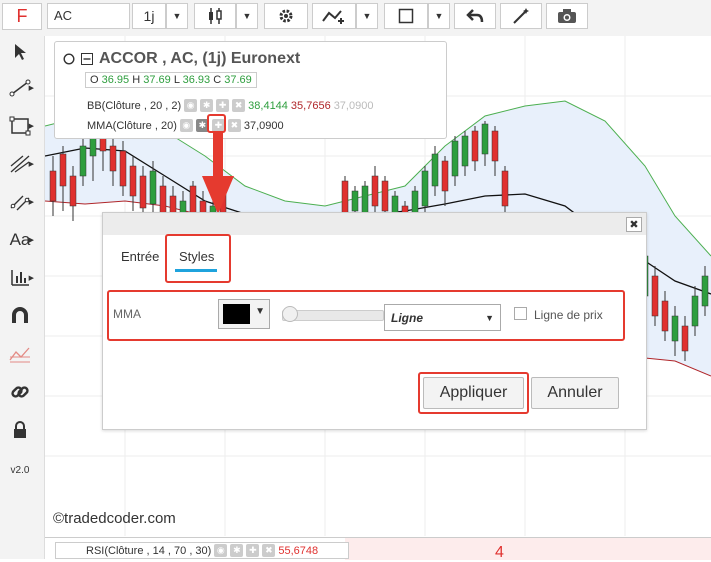 The width and height of the screenshot is (711, 562). I want to click on collapse-icon, so click(87, 59).